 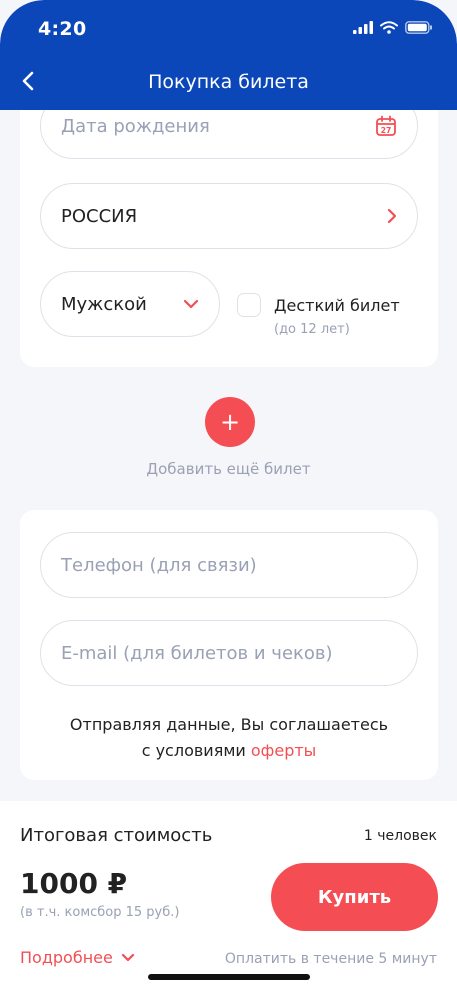 What do you see at coordinates (104, 304) in the screenshot?
I see `gender-value: Мужской` at bounding box center [104, 304].